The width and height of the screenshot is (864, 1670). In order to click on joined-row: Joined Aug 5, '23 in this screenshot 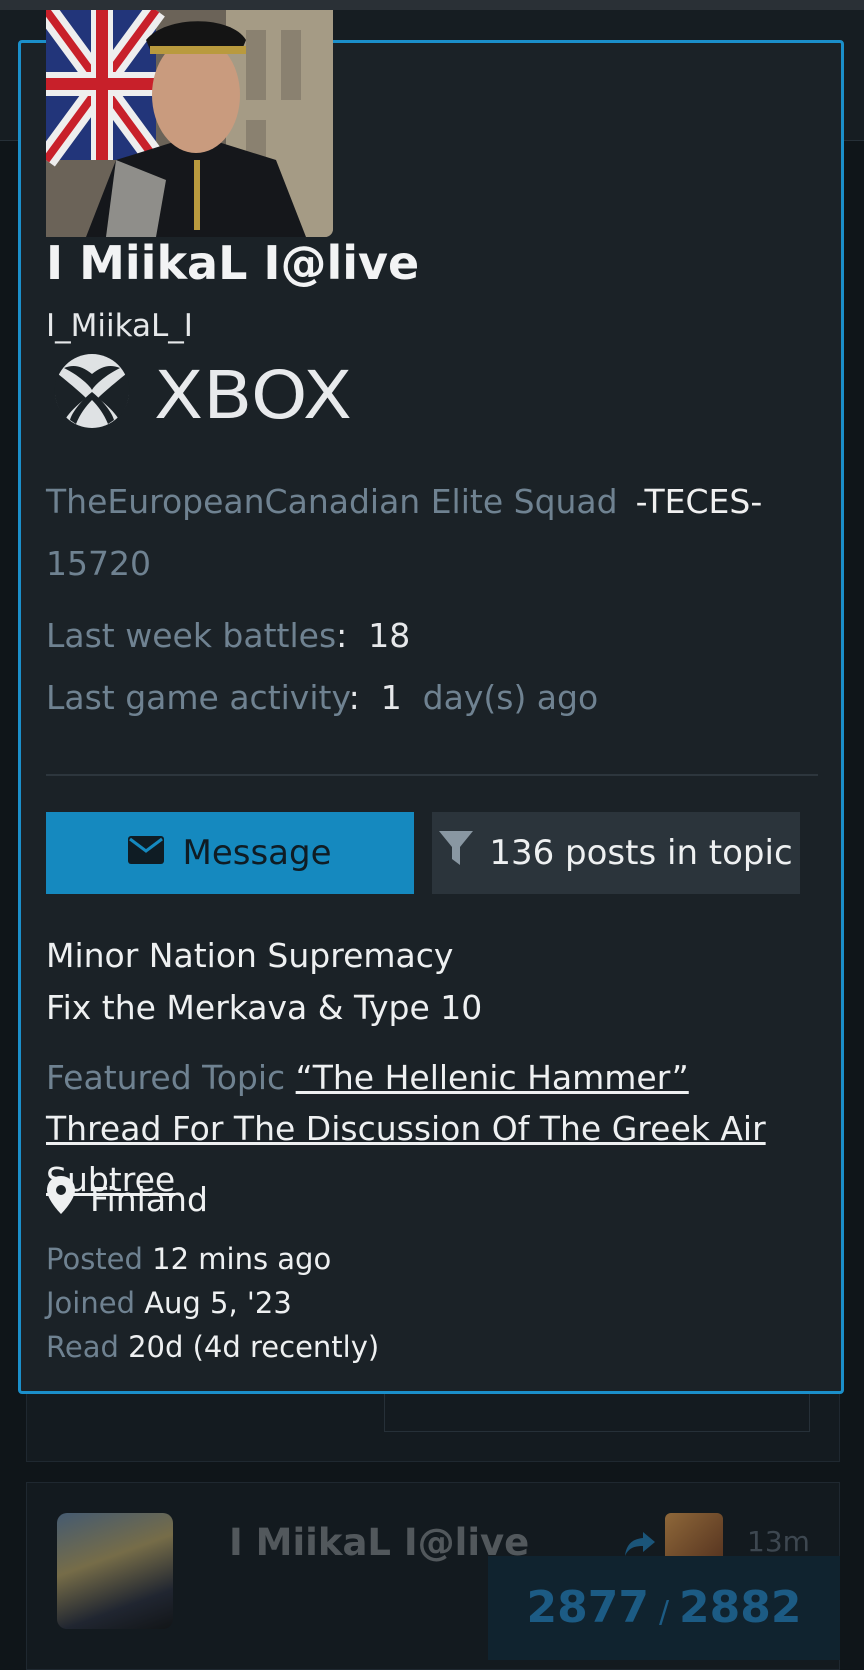, I will do `click(169, 1303)`.